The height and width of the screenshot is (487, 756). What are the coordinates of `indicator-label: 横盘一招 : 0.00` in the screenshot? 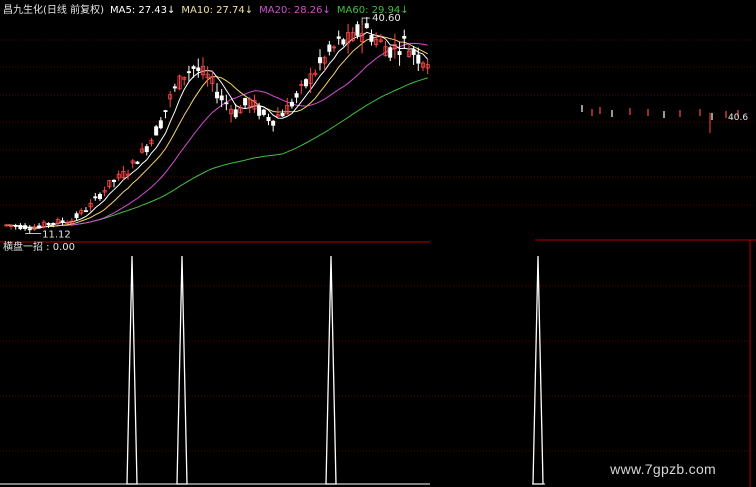 It's located at (39, 247).